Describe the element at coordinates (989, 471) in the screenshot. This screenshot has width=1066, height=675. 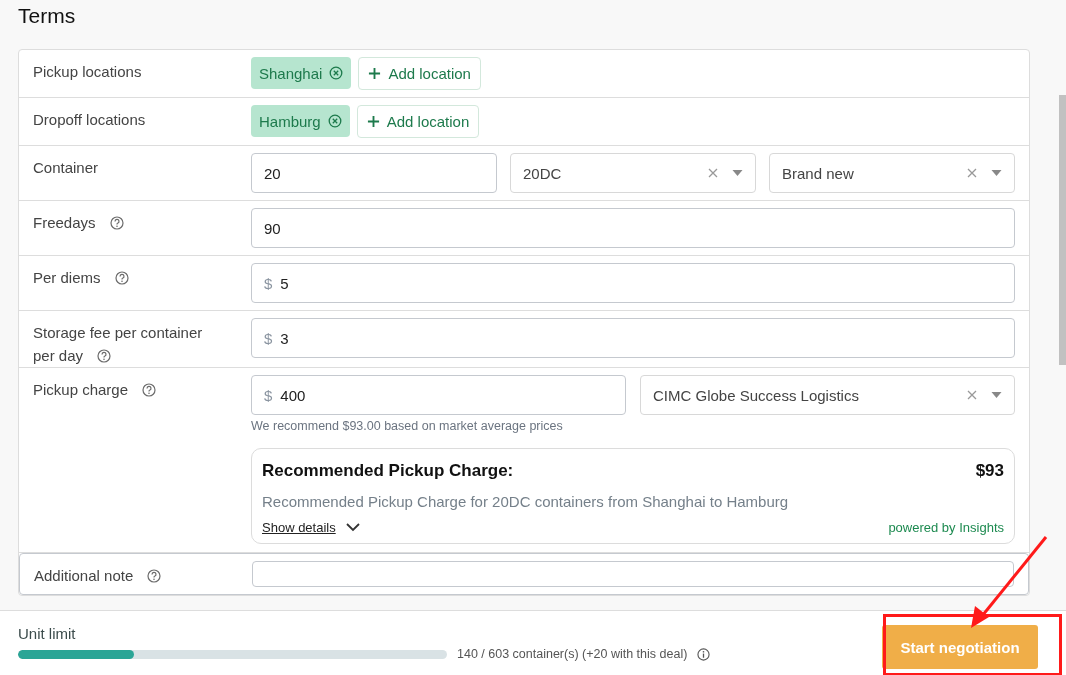
I see `price-text: $93` at that location.